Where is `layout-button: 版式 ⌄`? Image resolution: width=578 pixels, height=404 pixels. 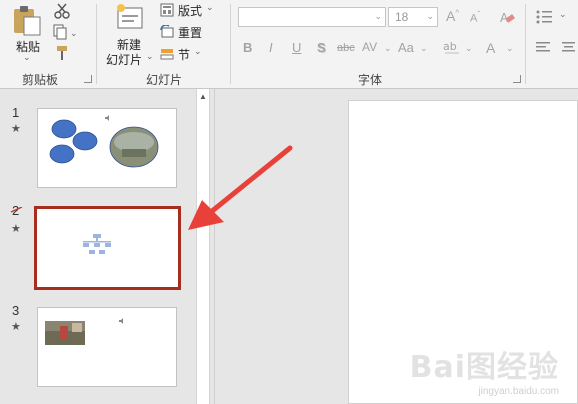 layout-button: 版式 ⌄ is located at coordinates (190, 11).